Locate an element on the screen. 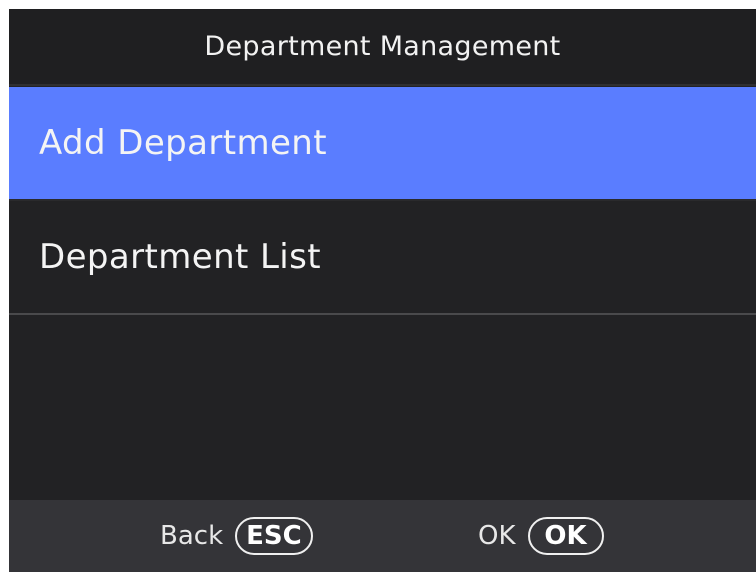 Image resolution: width=756 pixels, height=572 pixels. title-bar: Department Management is located at coordinates (382, 47).